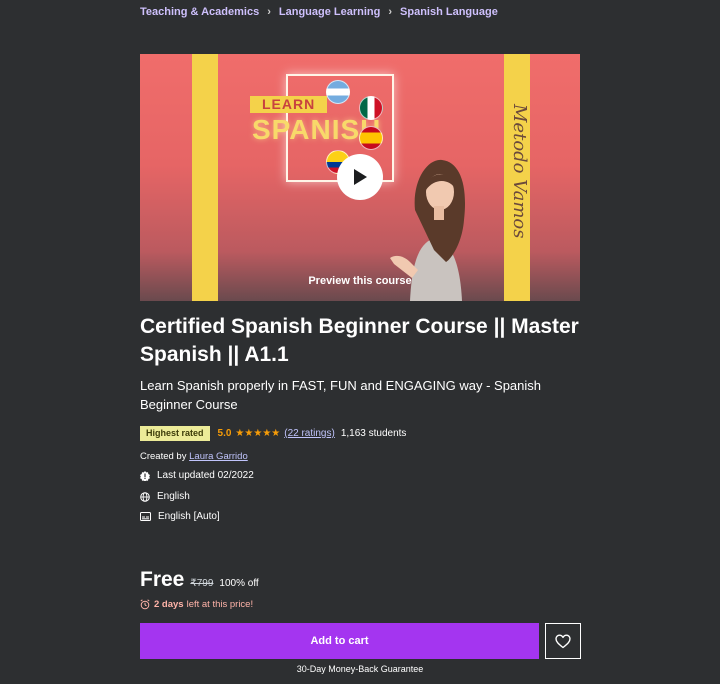 The height and width of the screenshot is (684, 720). What do you see at coordinates (338, 92) in the screenshot?
I see `argentina-flag-icon` at bounding box center [338, 92].